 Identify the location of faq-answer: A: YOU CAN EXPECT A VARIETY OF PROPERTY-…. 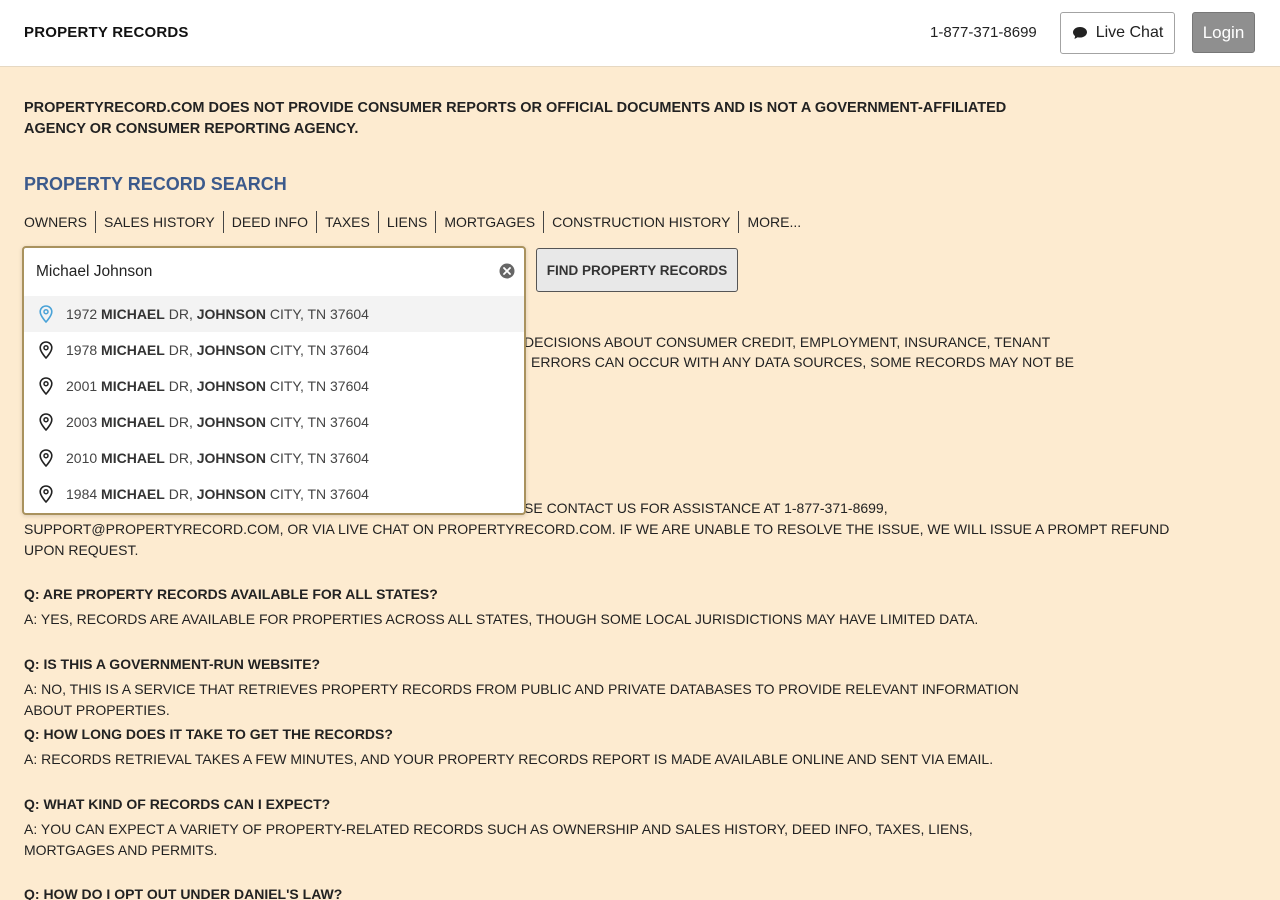
(498, 839).